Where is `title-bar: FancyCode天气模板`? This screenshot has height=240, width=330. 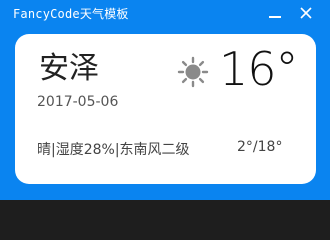
title-bar: FancyCode天气模板 is located at coordinates (165, 13).